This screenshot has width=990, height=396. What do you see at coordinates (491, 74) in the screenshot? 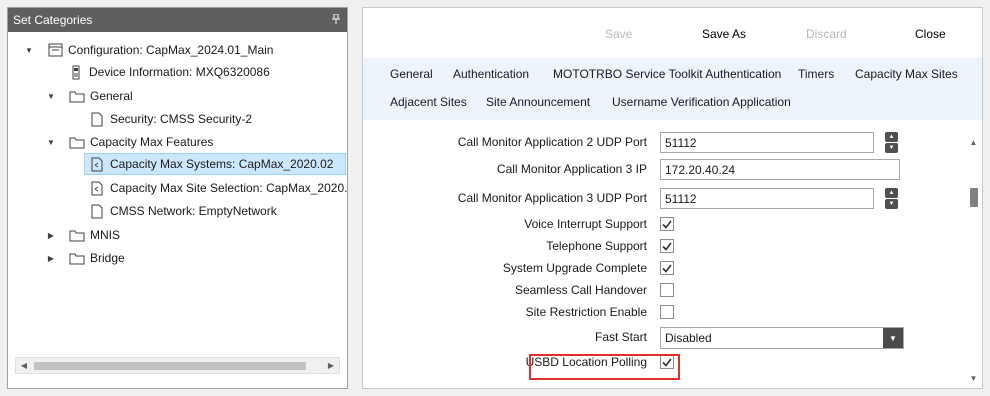
I see `tab-authentication: Authentication` at bounding box center [491, 74].